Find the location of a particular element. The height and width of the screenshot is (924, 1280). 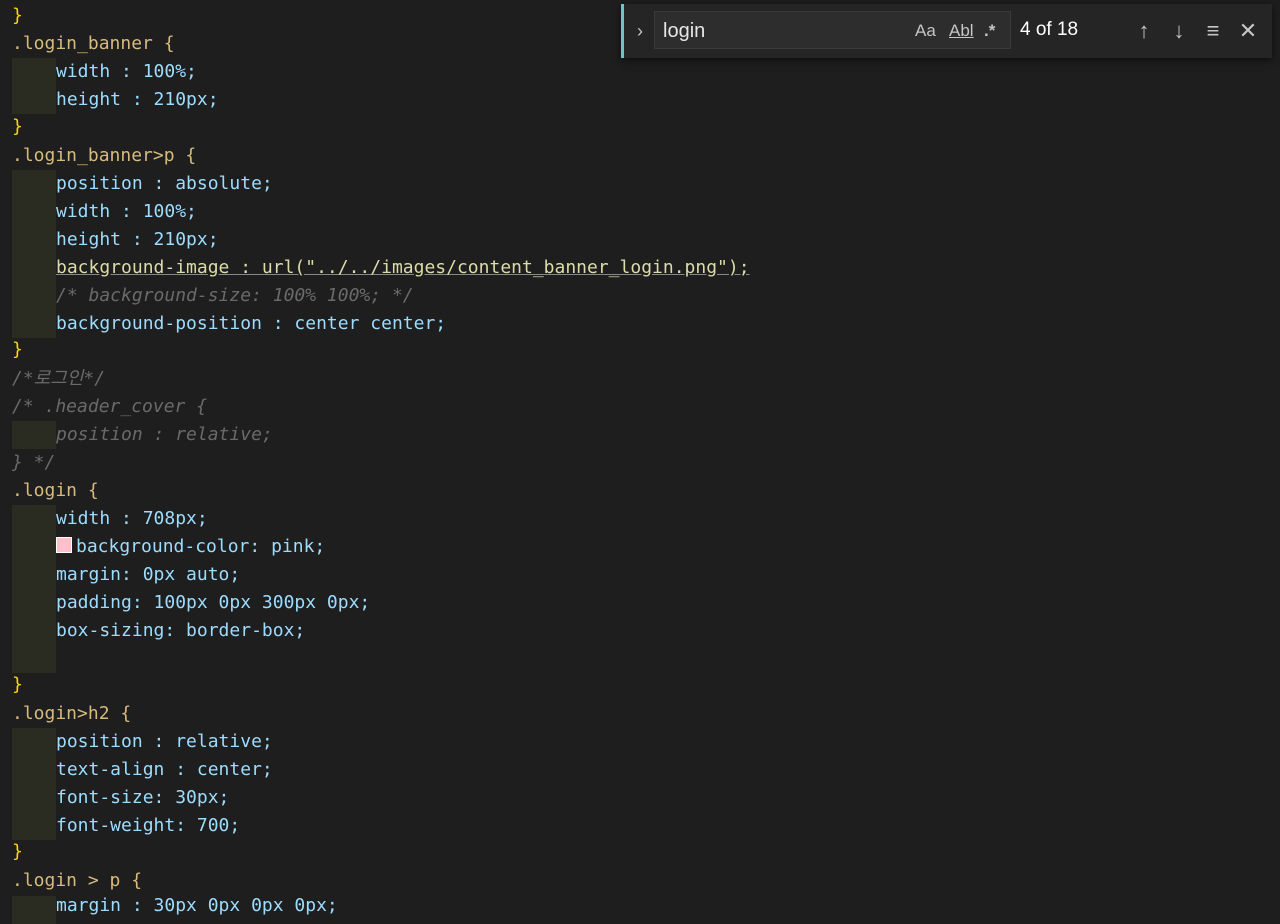

code-line: /*로그인*/ is located at coordinates (58, 379).